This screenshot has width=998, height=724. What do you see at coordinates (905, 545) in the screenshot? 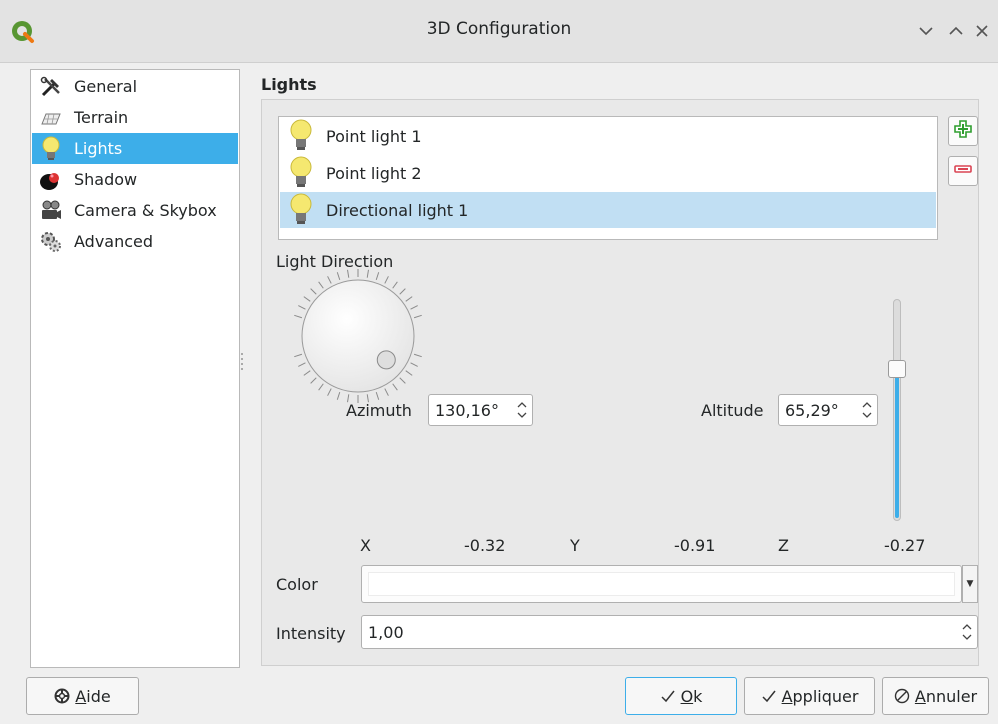
I see `z-value: -0.27` at bounding box center [905, 545].